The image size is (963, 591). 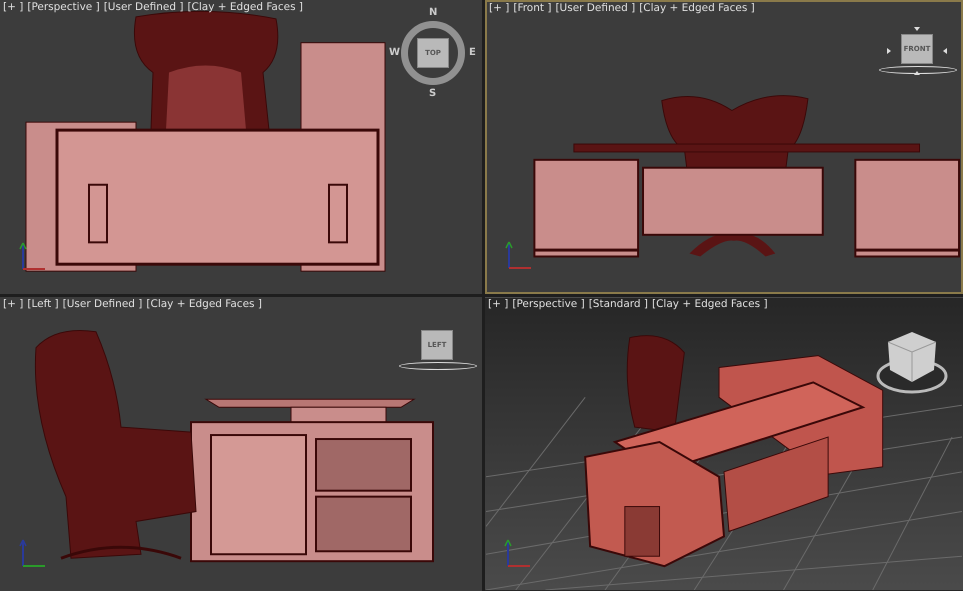 I want to click on viewport-menu-label: [Front ], so click(x=532, y=8).